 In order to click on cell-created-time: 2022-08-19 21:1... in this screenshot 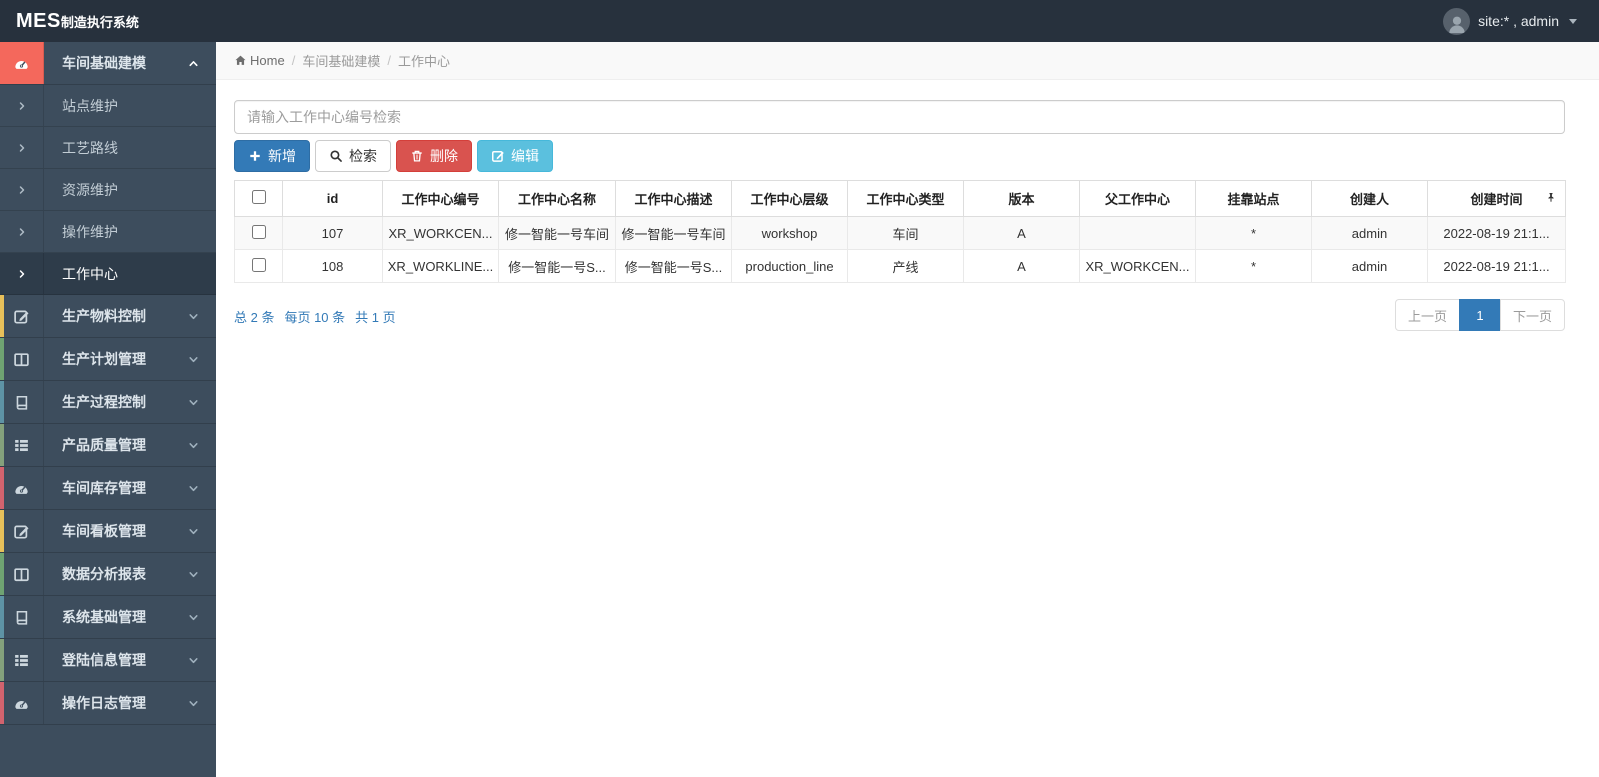, I will do `click(1496, 266)`.